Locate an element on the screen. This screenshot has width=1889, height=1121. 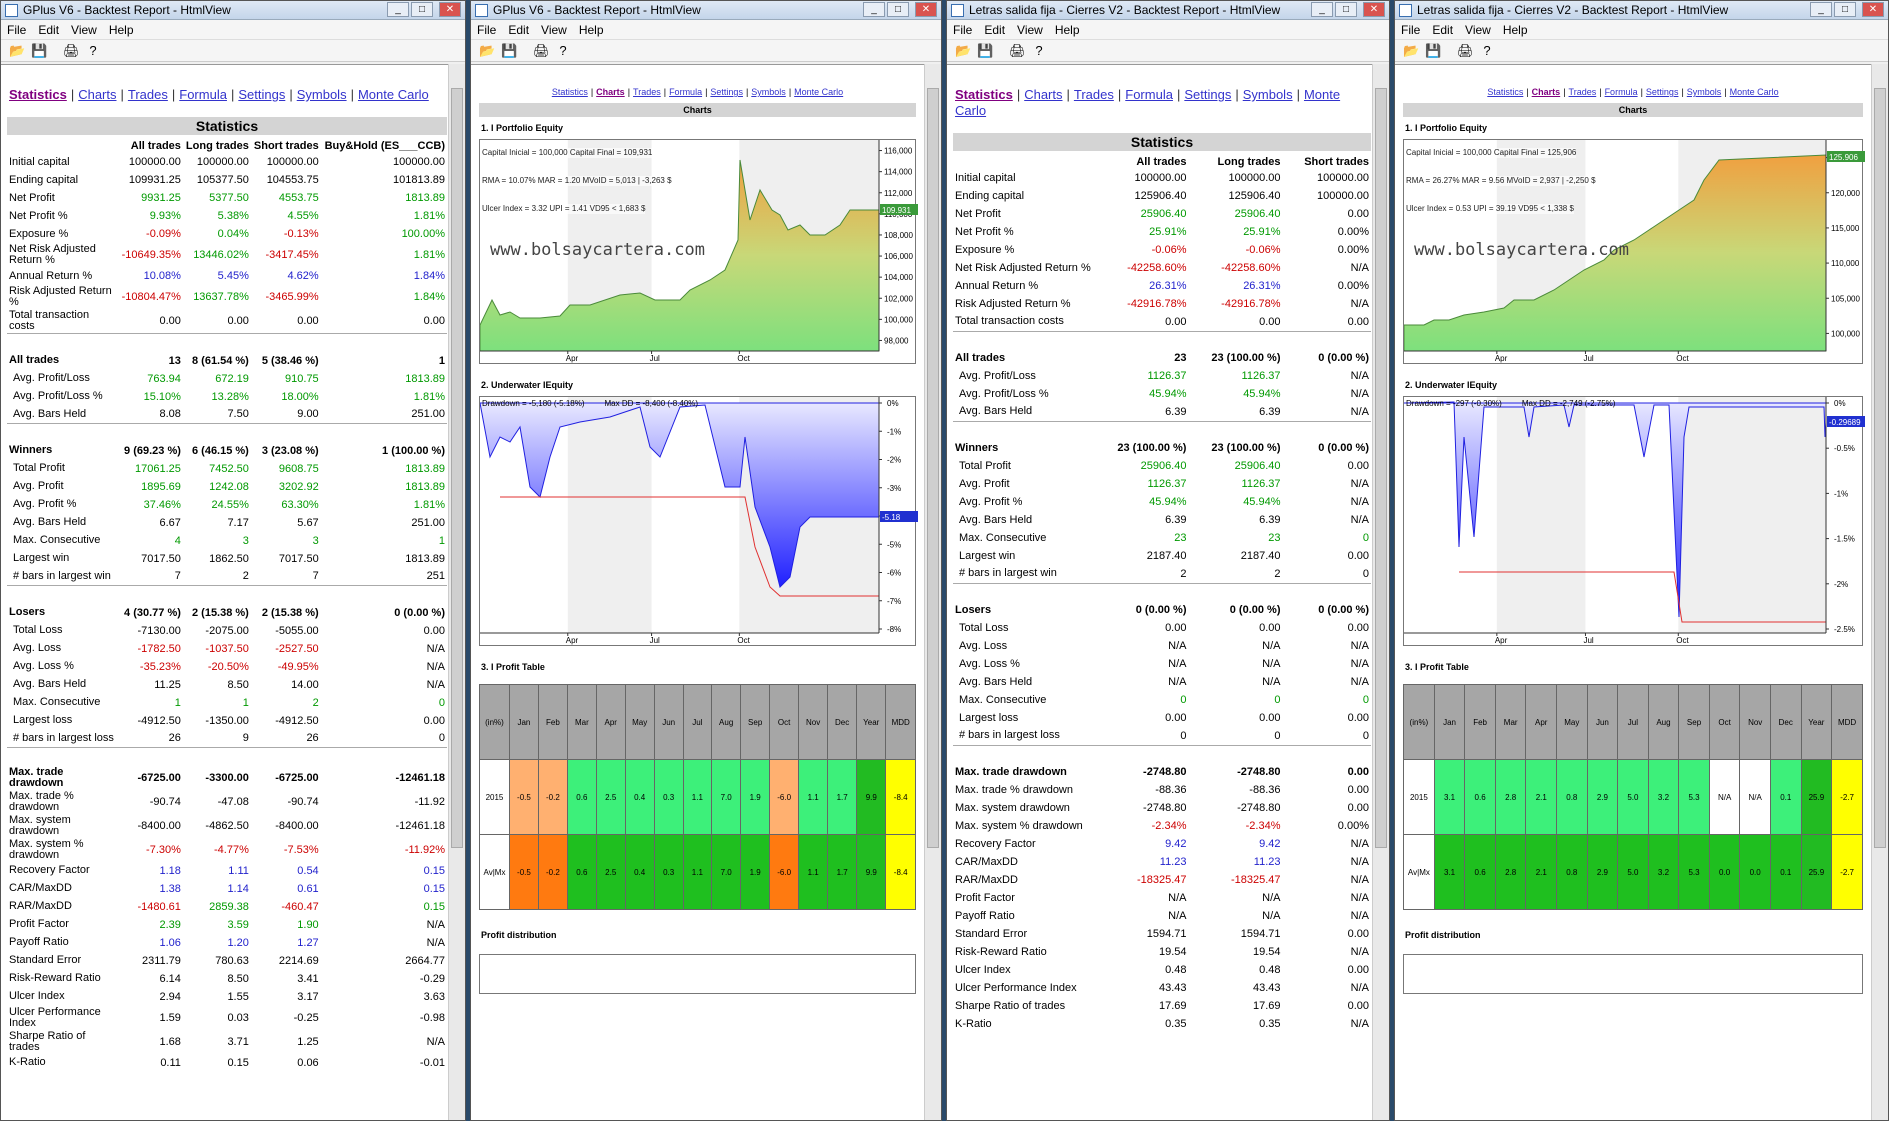
stat-label: Risk-Reward Ratio is located at coordinates (1001, 951).